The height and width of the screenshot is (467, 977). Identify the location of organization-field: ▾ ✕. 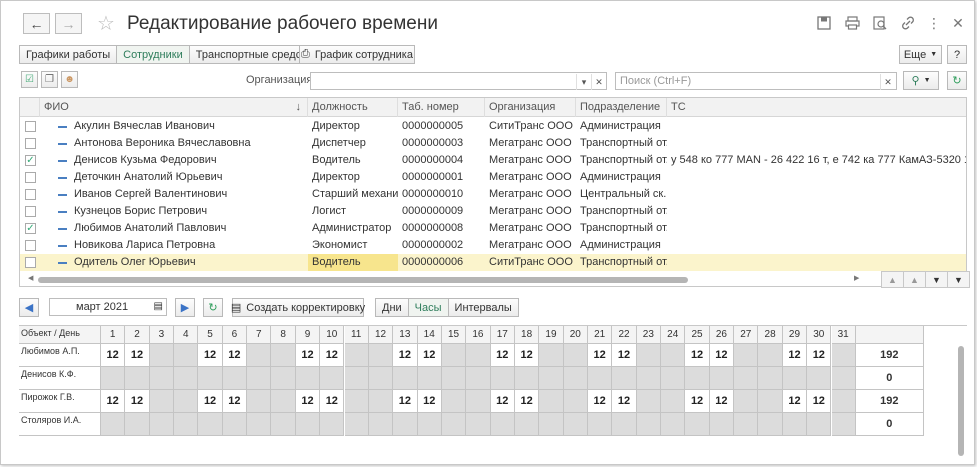
(458, 81).